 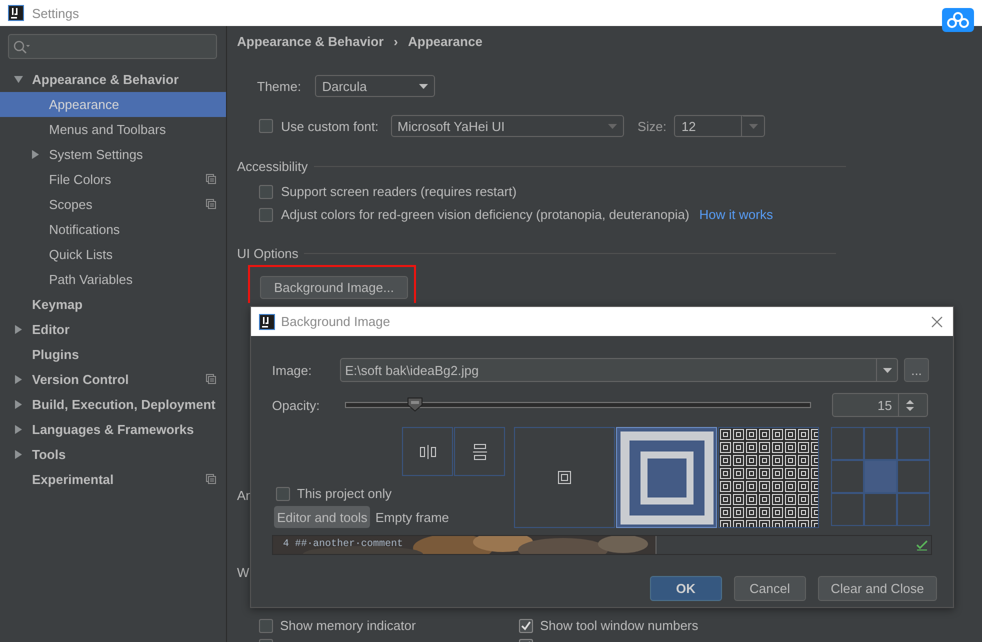 What do you see at coordinates (910, 405) in the screenshot?
I see `spinner-arrows-icon` at bounding box center [910, 405].